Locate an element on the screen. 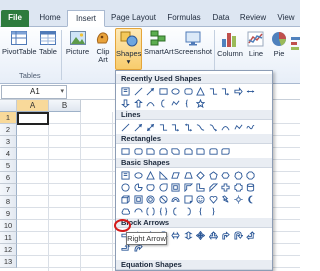 This screenshot has width=320, height=271. tab-file: File is located at coordinates (15, 18).